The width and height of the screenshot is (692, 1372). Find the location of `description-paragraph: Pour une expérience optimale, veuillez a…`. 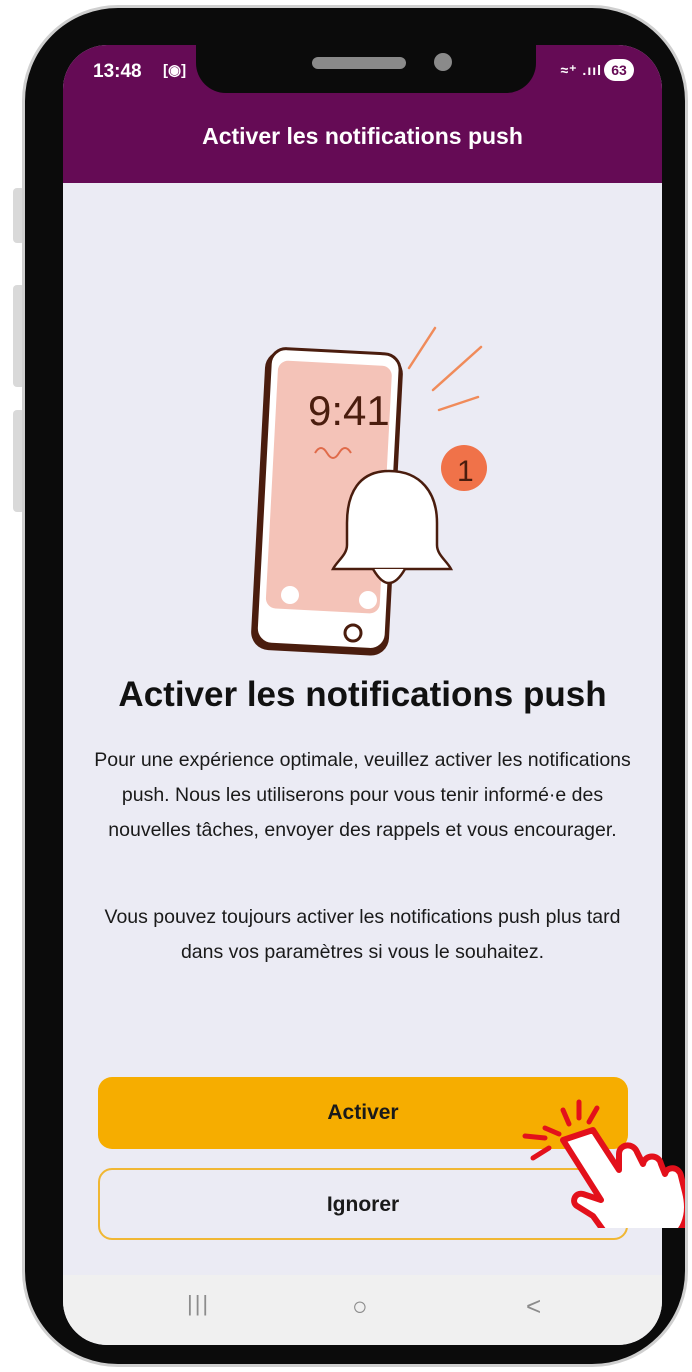

description-paragraph: Pour une expérience optimale, veuillez a… is located at coordinates (362, 795).